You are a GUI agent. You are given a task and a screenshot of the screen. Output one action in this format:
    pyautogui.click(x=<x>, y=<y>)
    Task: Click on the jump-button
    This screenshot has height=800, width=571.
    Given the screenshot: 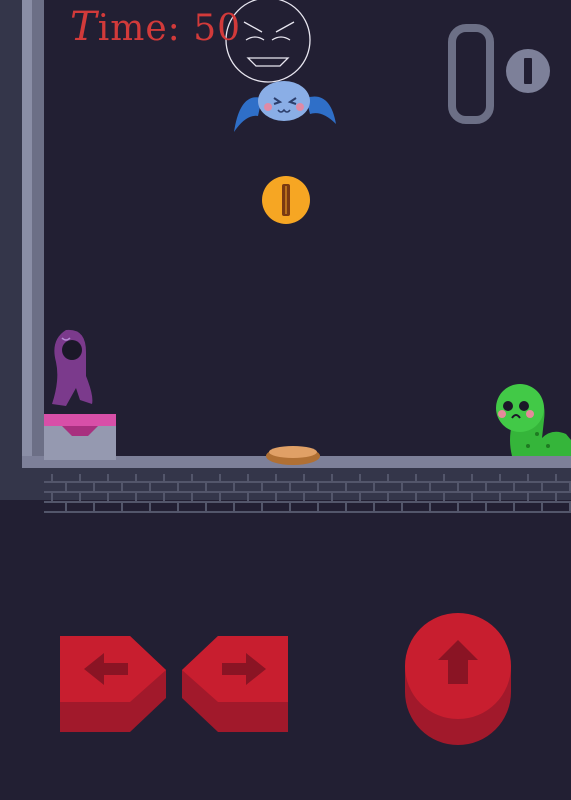 What is the action you would take?
    pyautogui.click(x=458, y=681)
    